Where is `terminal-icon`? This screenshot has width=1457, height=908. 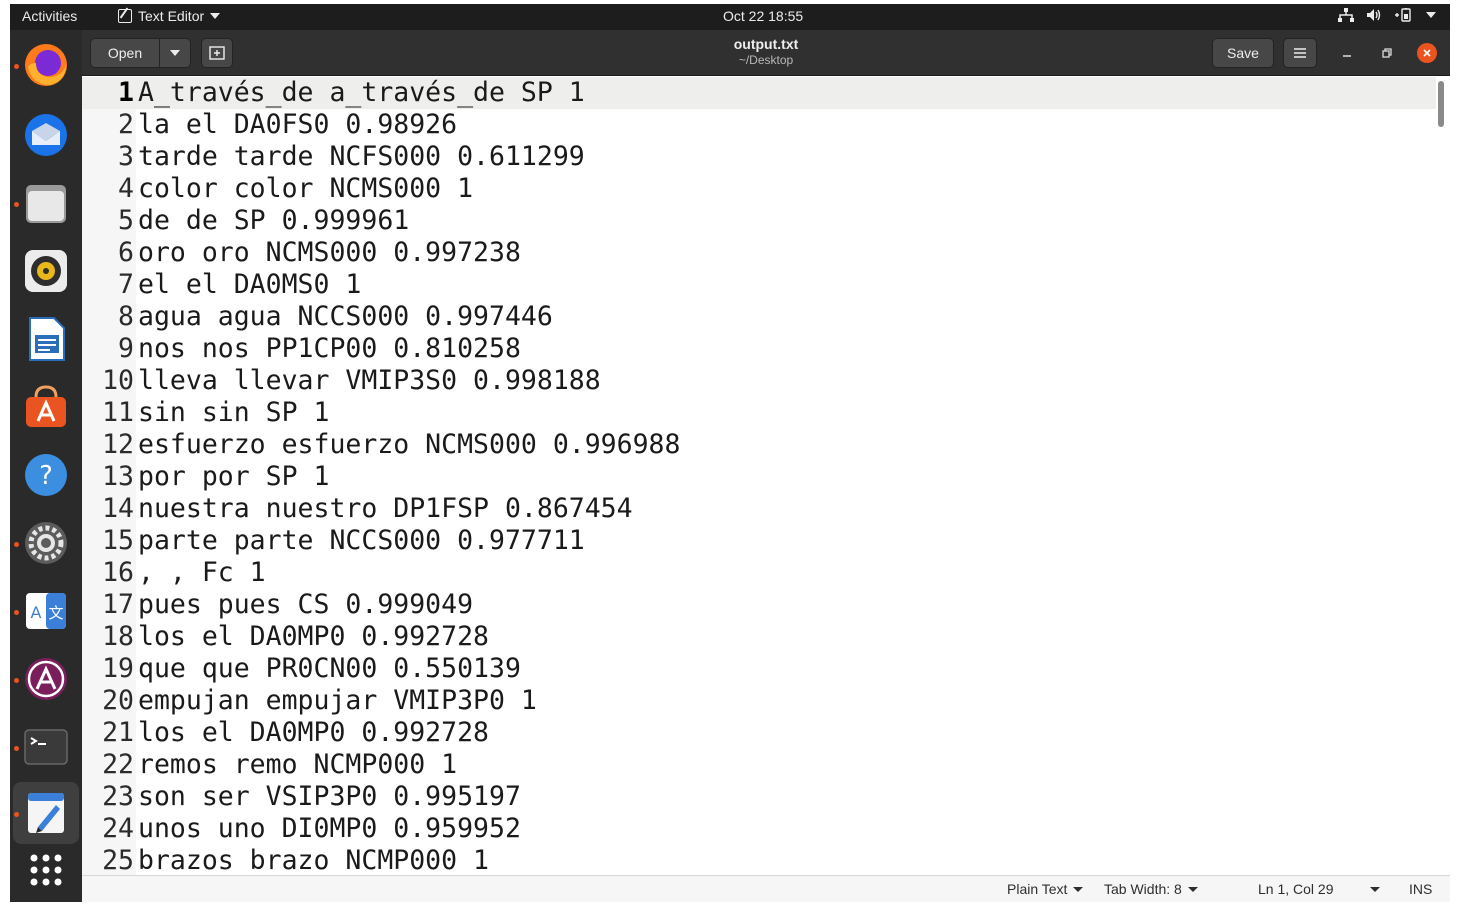 terminal-icon is located at coordinates (46, 747).